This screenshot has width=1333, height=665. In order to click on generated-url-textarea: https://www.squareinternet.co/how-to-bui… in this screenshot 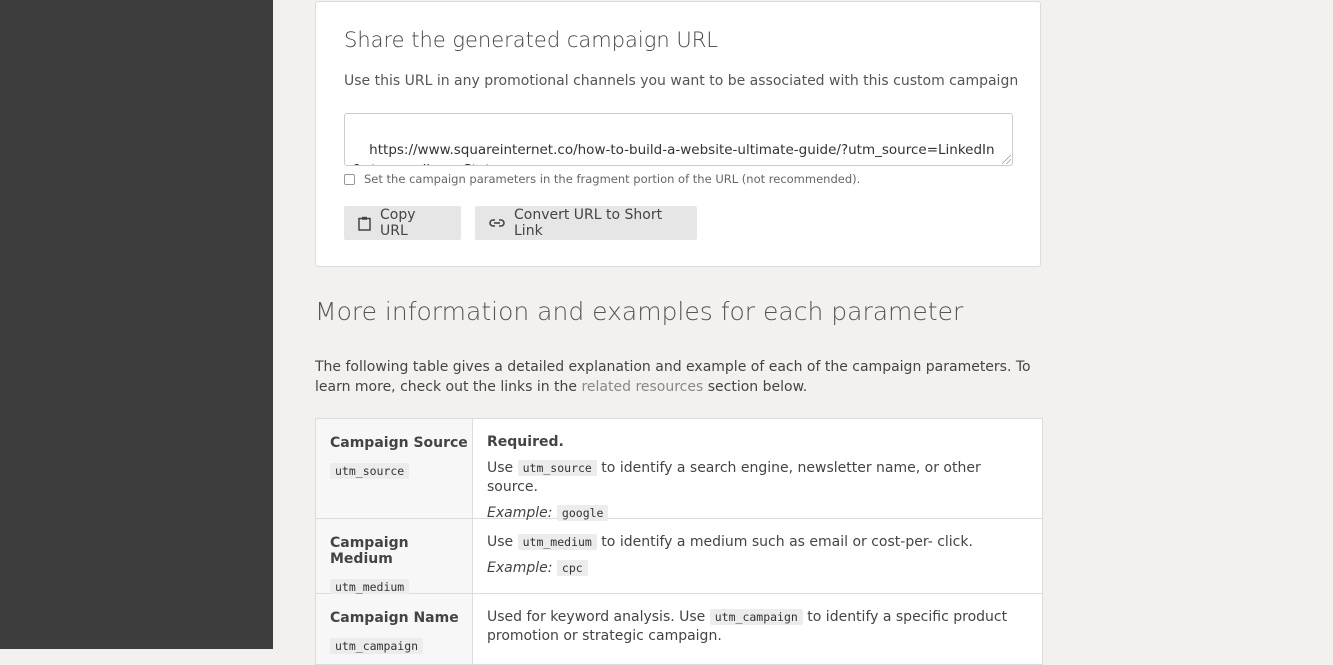, I will do `click(678, 139)`.